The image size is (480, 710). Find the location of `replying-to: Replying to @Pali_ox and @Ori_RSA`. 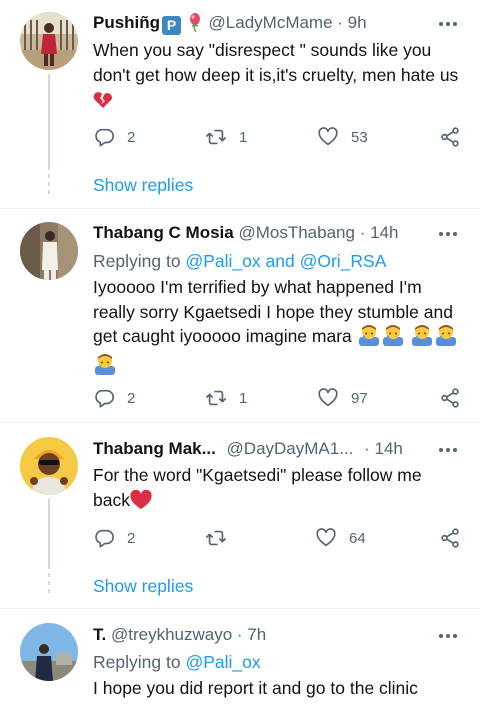

replying-to: Replying to @Pali_ox and @Ori_RSA is located at coordinates (239, 261).